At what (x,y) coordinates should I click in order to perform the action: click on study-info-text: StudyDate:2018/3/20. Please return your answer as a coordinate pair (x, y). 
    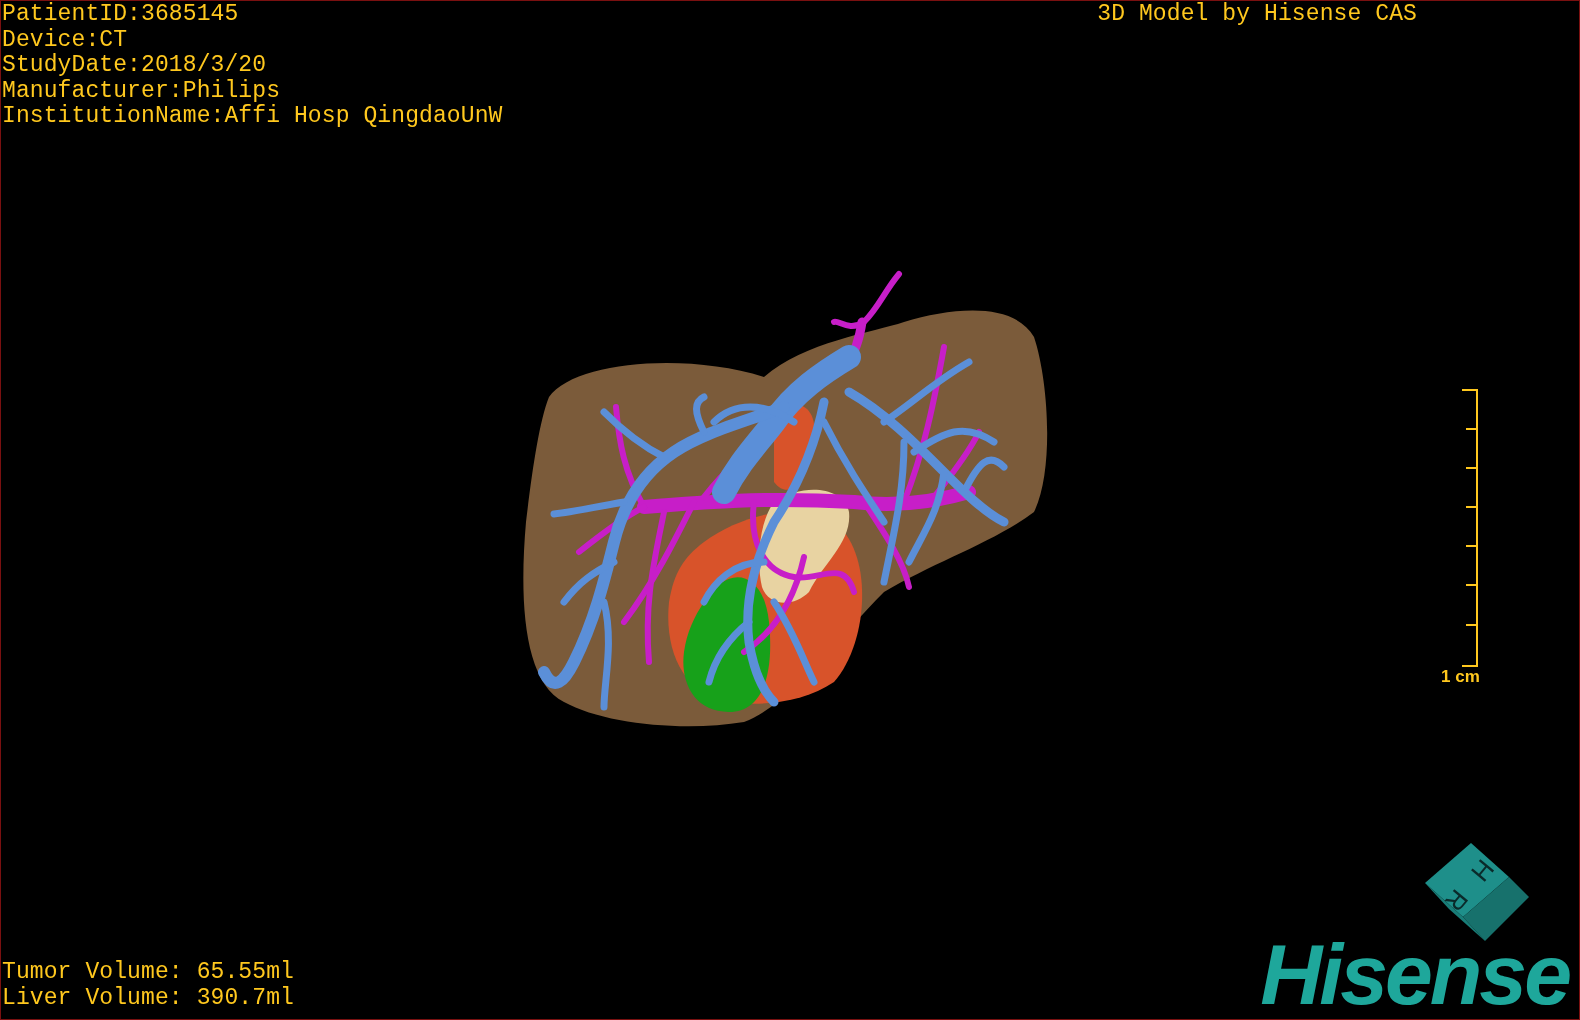
    Looking at the image, I should click on (135, 66).